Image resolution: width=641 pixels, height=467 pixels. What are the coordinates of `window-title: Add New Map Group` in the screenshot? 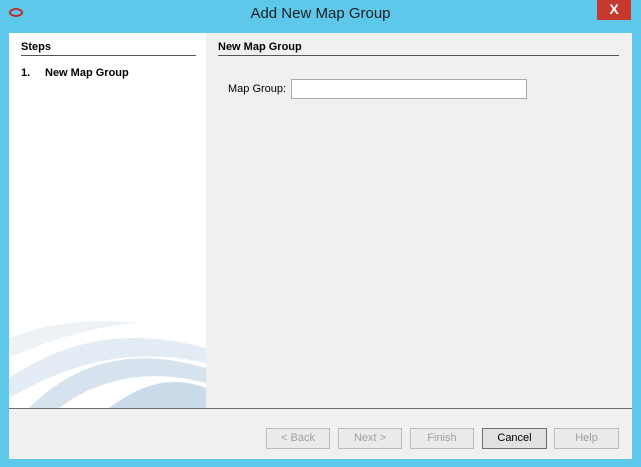 It's located at (320, 13).